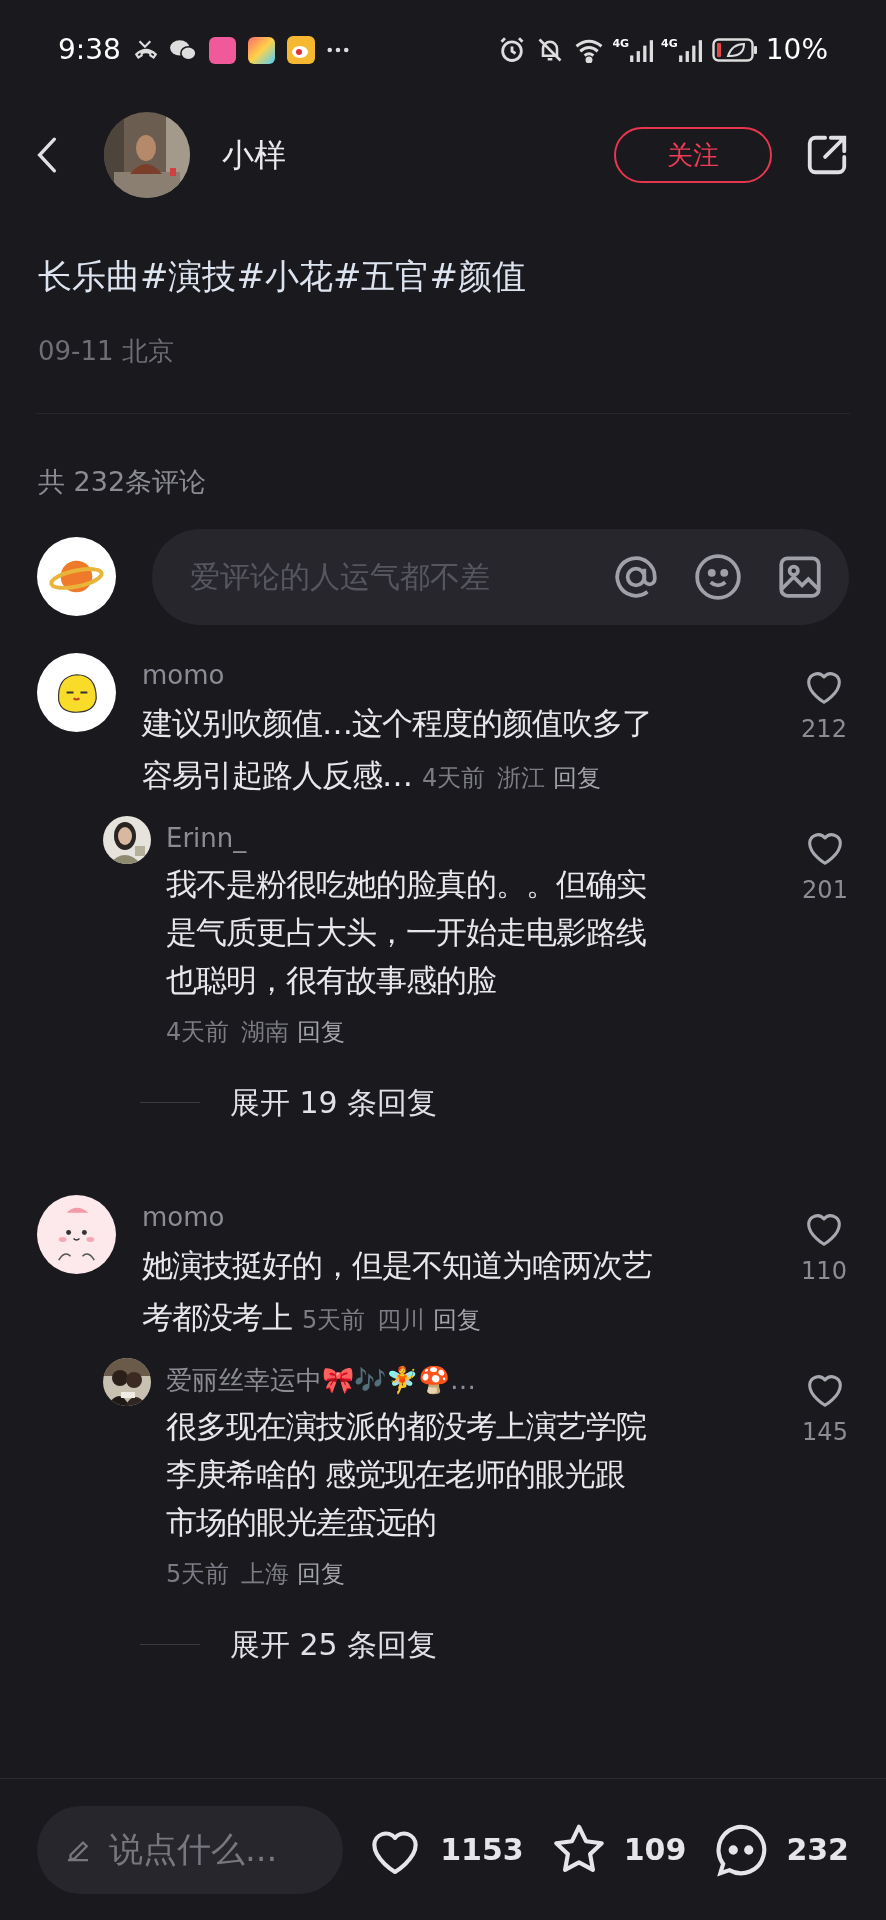 This screenshot has width=886, height=1920. I want to click on comment-region: 上海, so click(265, 1574).